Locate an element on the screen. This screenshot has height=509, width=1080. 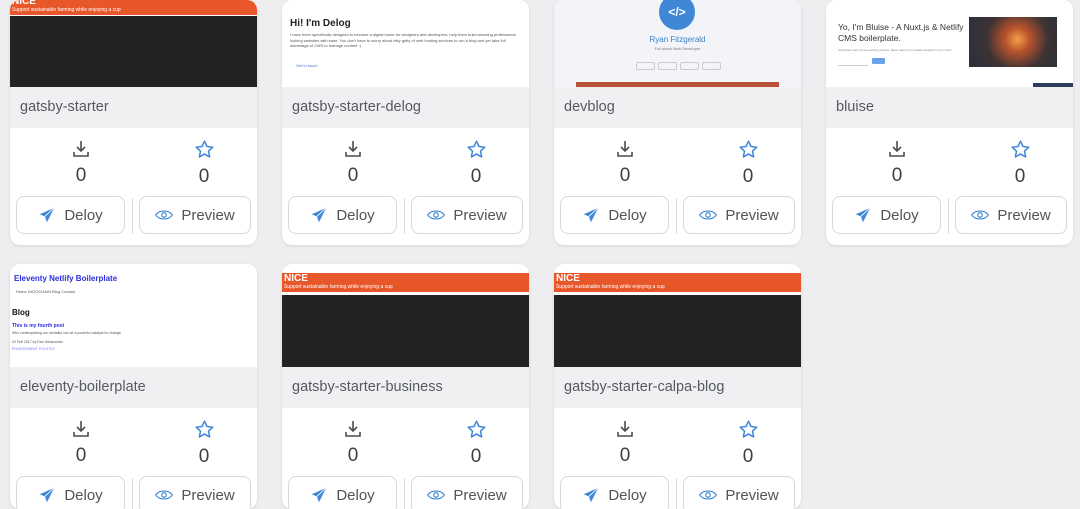
thumbnail-heading: Eleventy Netlify Boilerplate is located at coordinates (66, 278).